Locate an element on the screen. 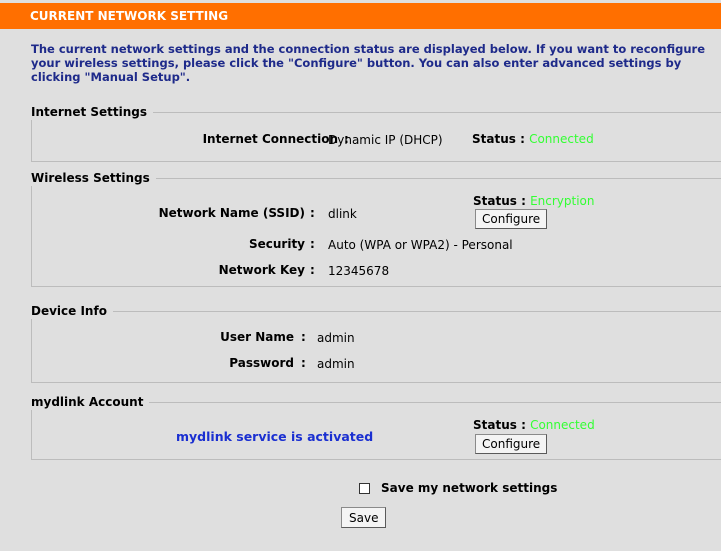  internet-settings-legend: Internet Settings is located at coordinates (92, 112).